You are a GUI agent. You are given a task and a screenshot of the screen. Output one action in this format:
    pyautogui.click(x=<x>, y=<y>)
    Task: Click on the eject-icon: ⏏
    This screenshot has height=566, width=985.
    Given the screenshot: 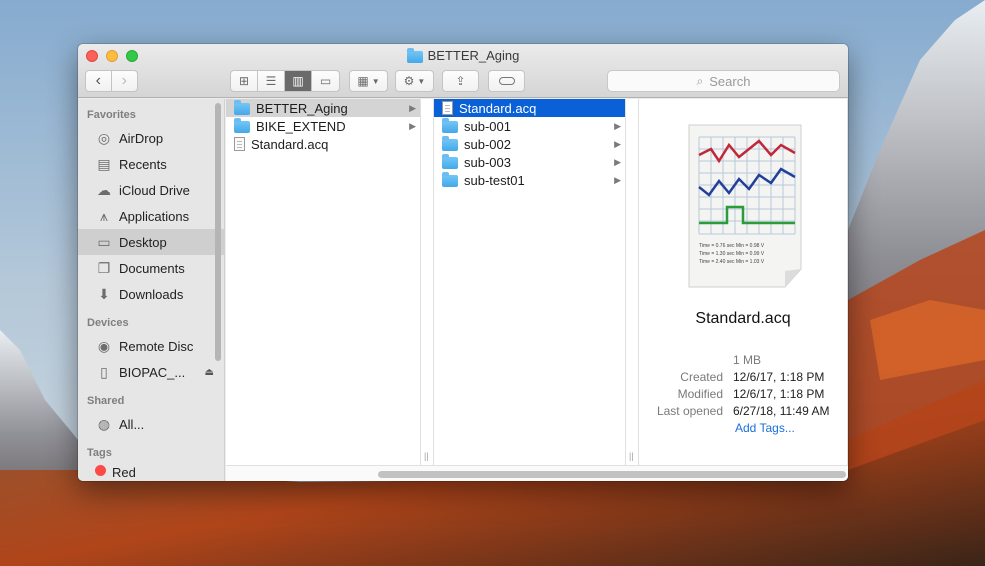 What is the action you would take?
    pyautogui.click(x=209, y=372)
    